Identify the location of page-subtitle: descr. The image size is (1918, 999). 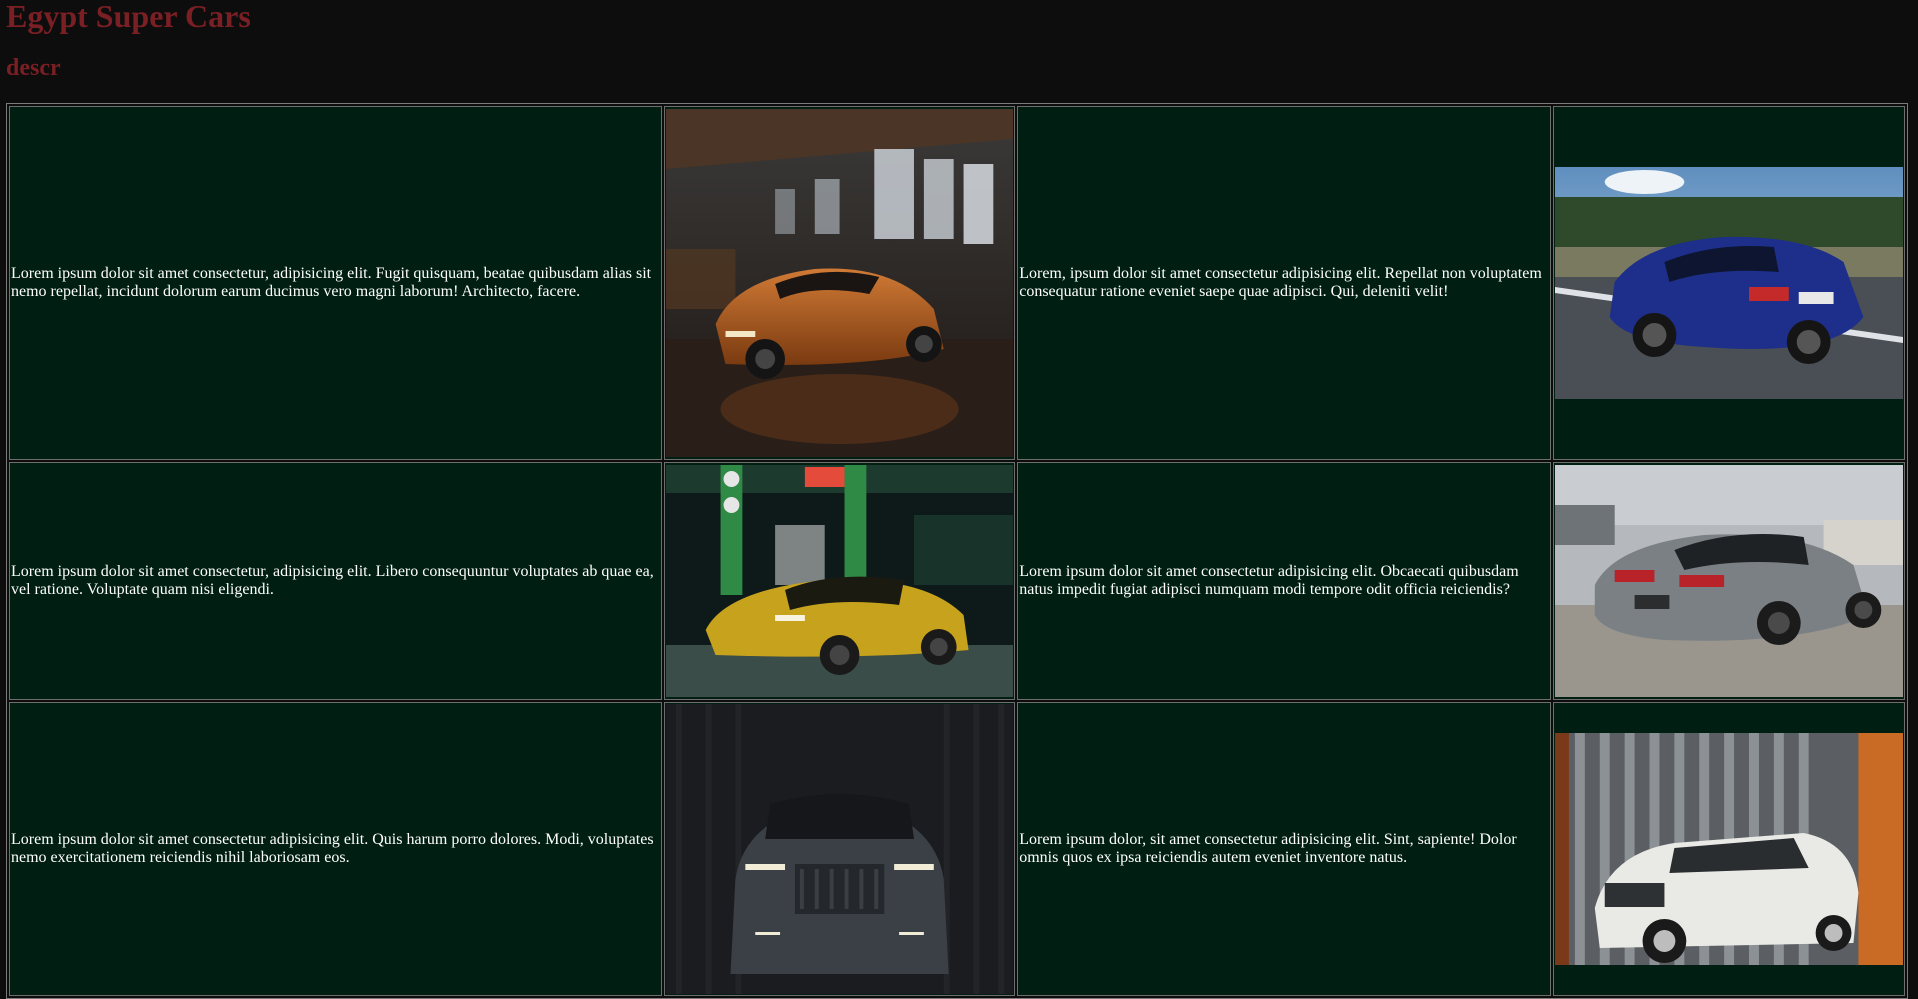
(33, 68).